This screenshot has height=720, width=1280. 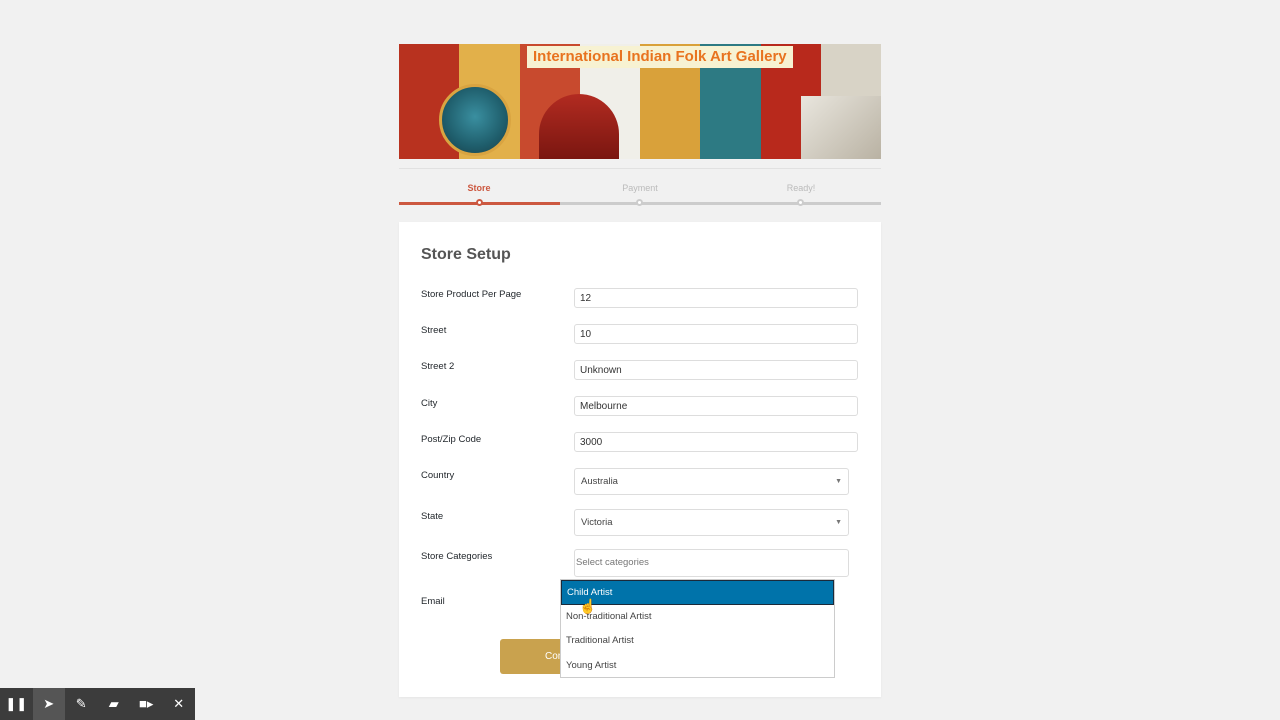 I want to click on country-value: Australia, so click(x=599, y=481).